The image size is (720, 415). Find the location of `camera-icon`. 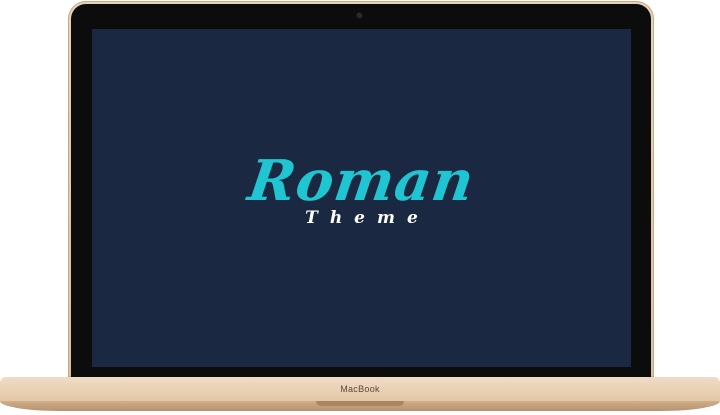

camera-icon is located at coordinates (359, 15).